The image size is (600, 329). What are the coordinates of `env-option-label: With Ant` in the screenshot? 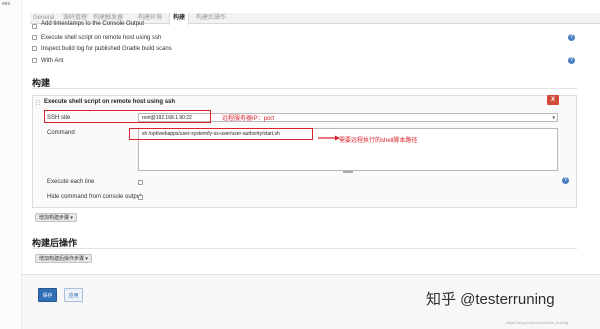 It's located at (52, 61).